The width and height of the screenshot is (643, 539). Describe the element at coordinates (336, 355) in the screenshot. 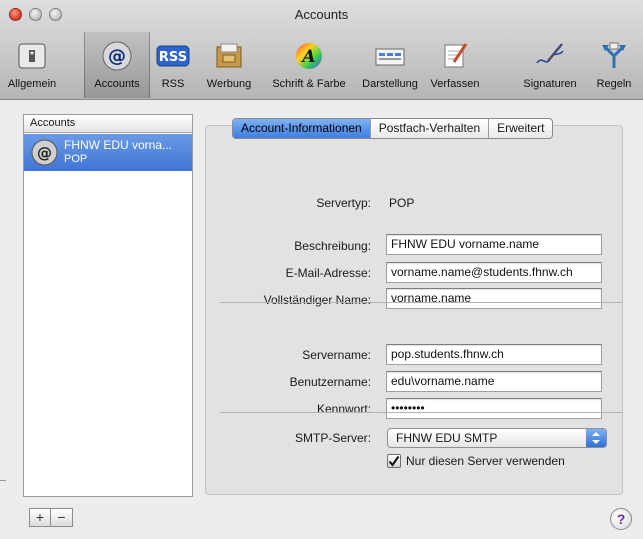

I see `servername-label: Servername:` at that location.